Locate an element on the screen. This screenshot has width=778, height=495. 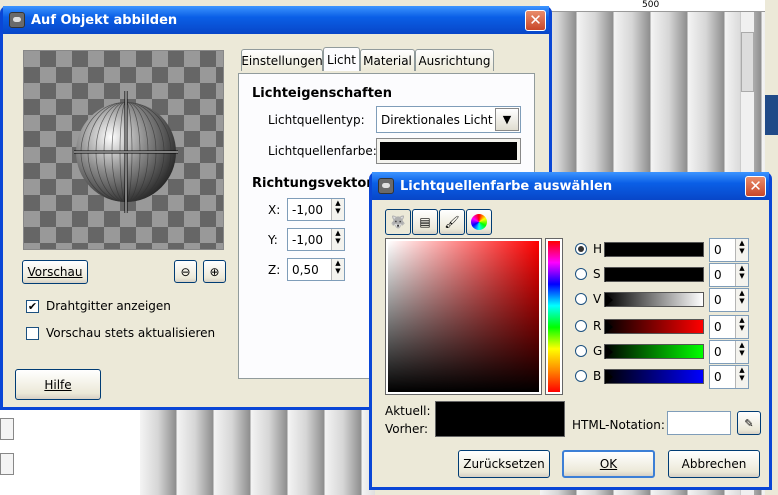
zoom-out-icon: ⊖ is located at coordinates (185, 271).